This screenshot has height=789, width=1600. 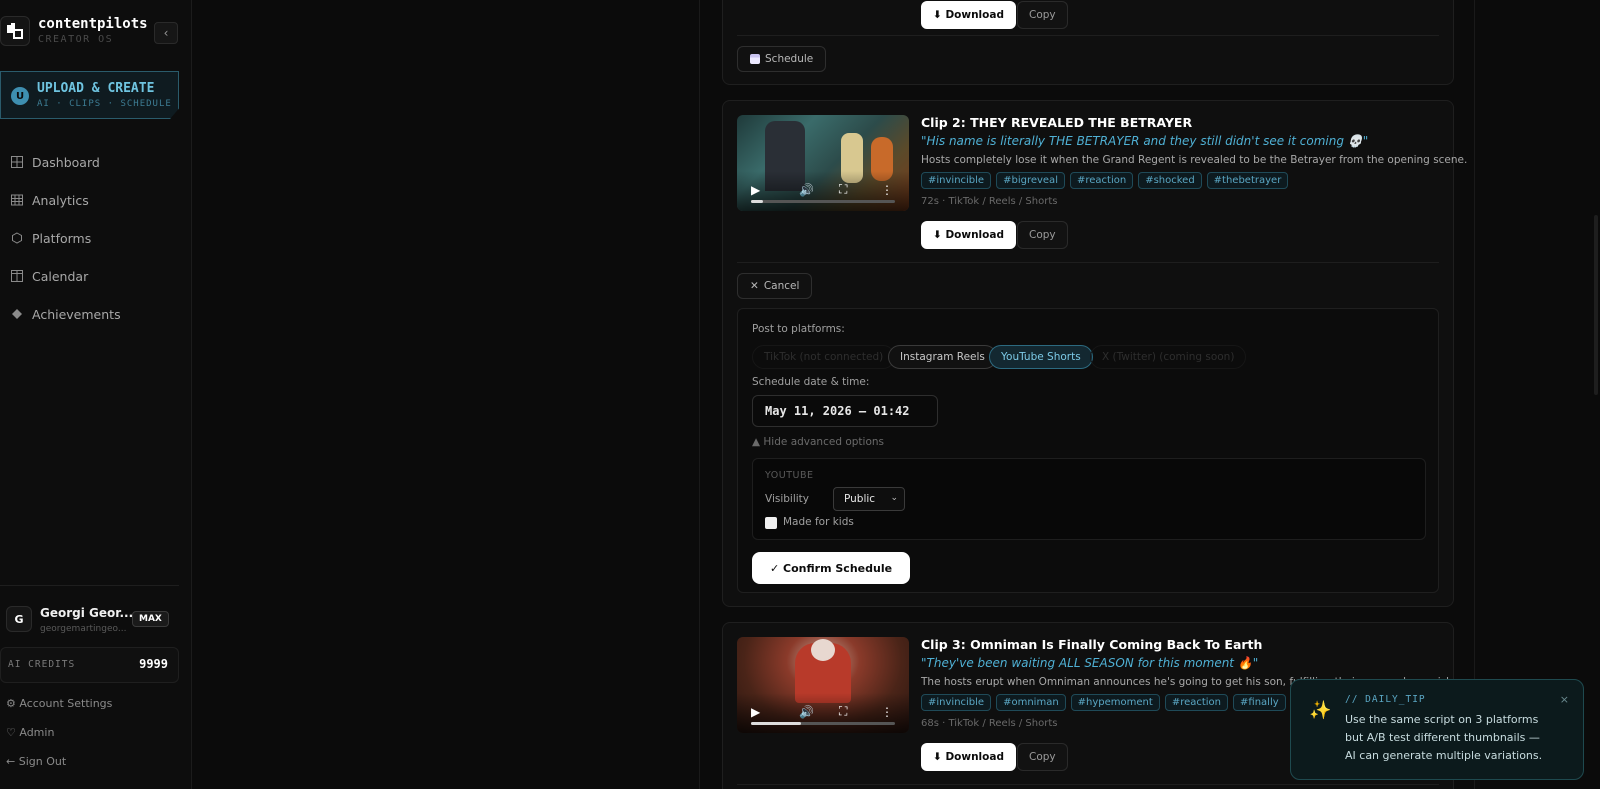 I want to click on hexagon-icon, so click(x=17, y=238).